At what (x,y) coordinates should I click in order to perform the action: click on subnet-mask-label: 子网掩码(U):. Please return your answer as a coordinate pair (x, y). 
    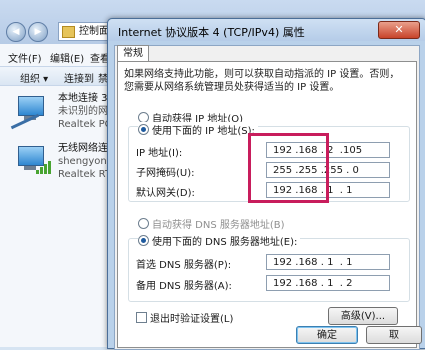
    Looking at the image, I should click on (165, 173).